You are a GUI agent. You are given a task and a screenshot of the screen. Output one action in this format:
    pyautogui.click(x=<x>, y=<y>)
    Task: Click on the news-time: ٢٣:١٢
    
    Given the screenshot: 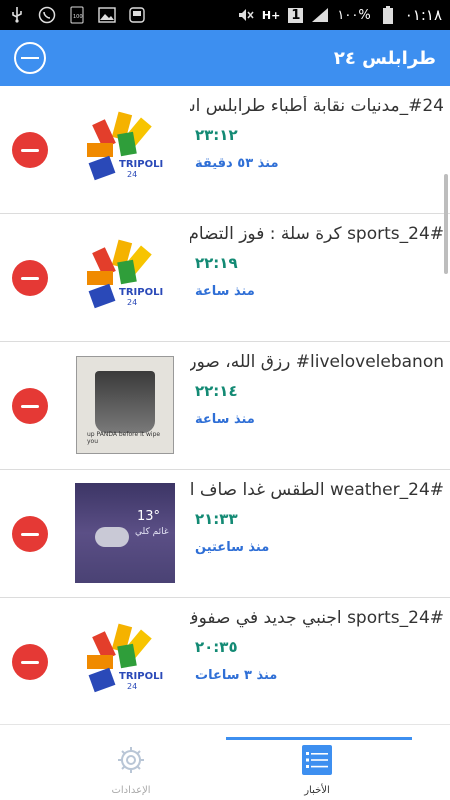 What is the action you would take?
    pyautogui.click(x=216, y=135)
    